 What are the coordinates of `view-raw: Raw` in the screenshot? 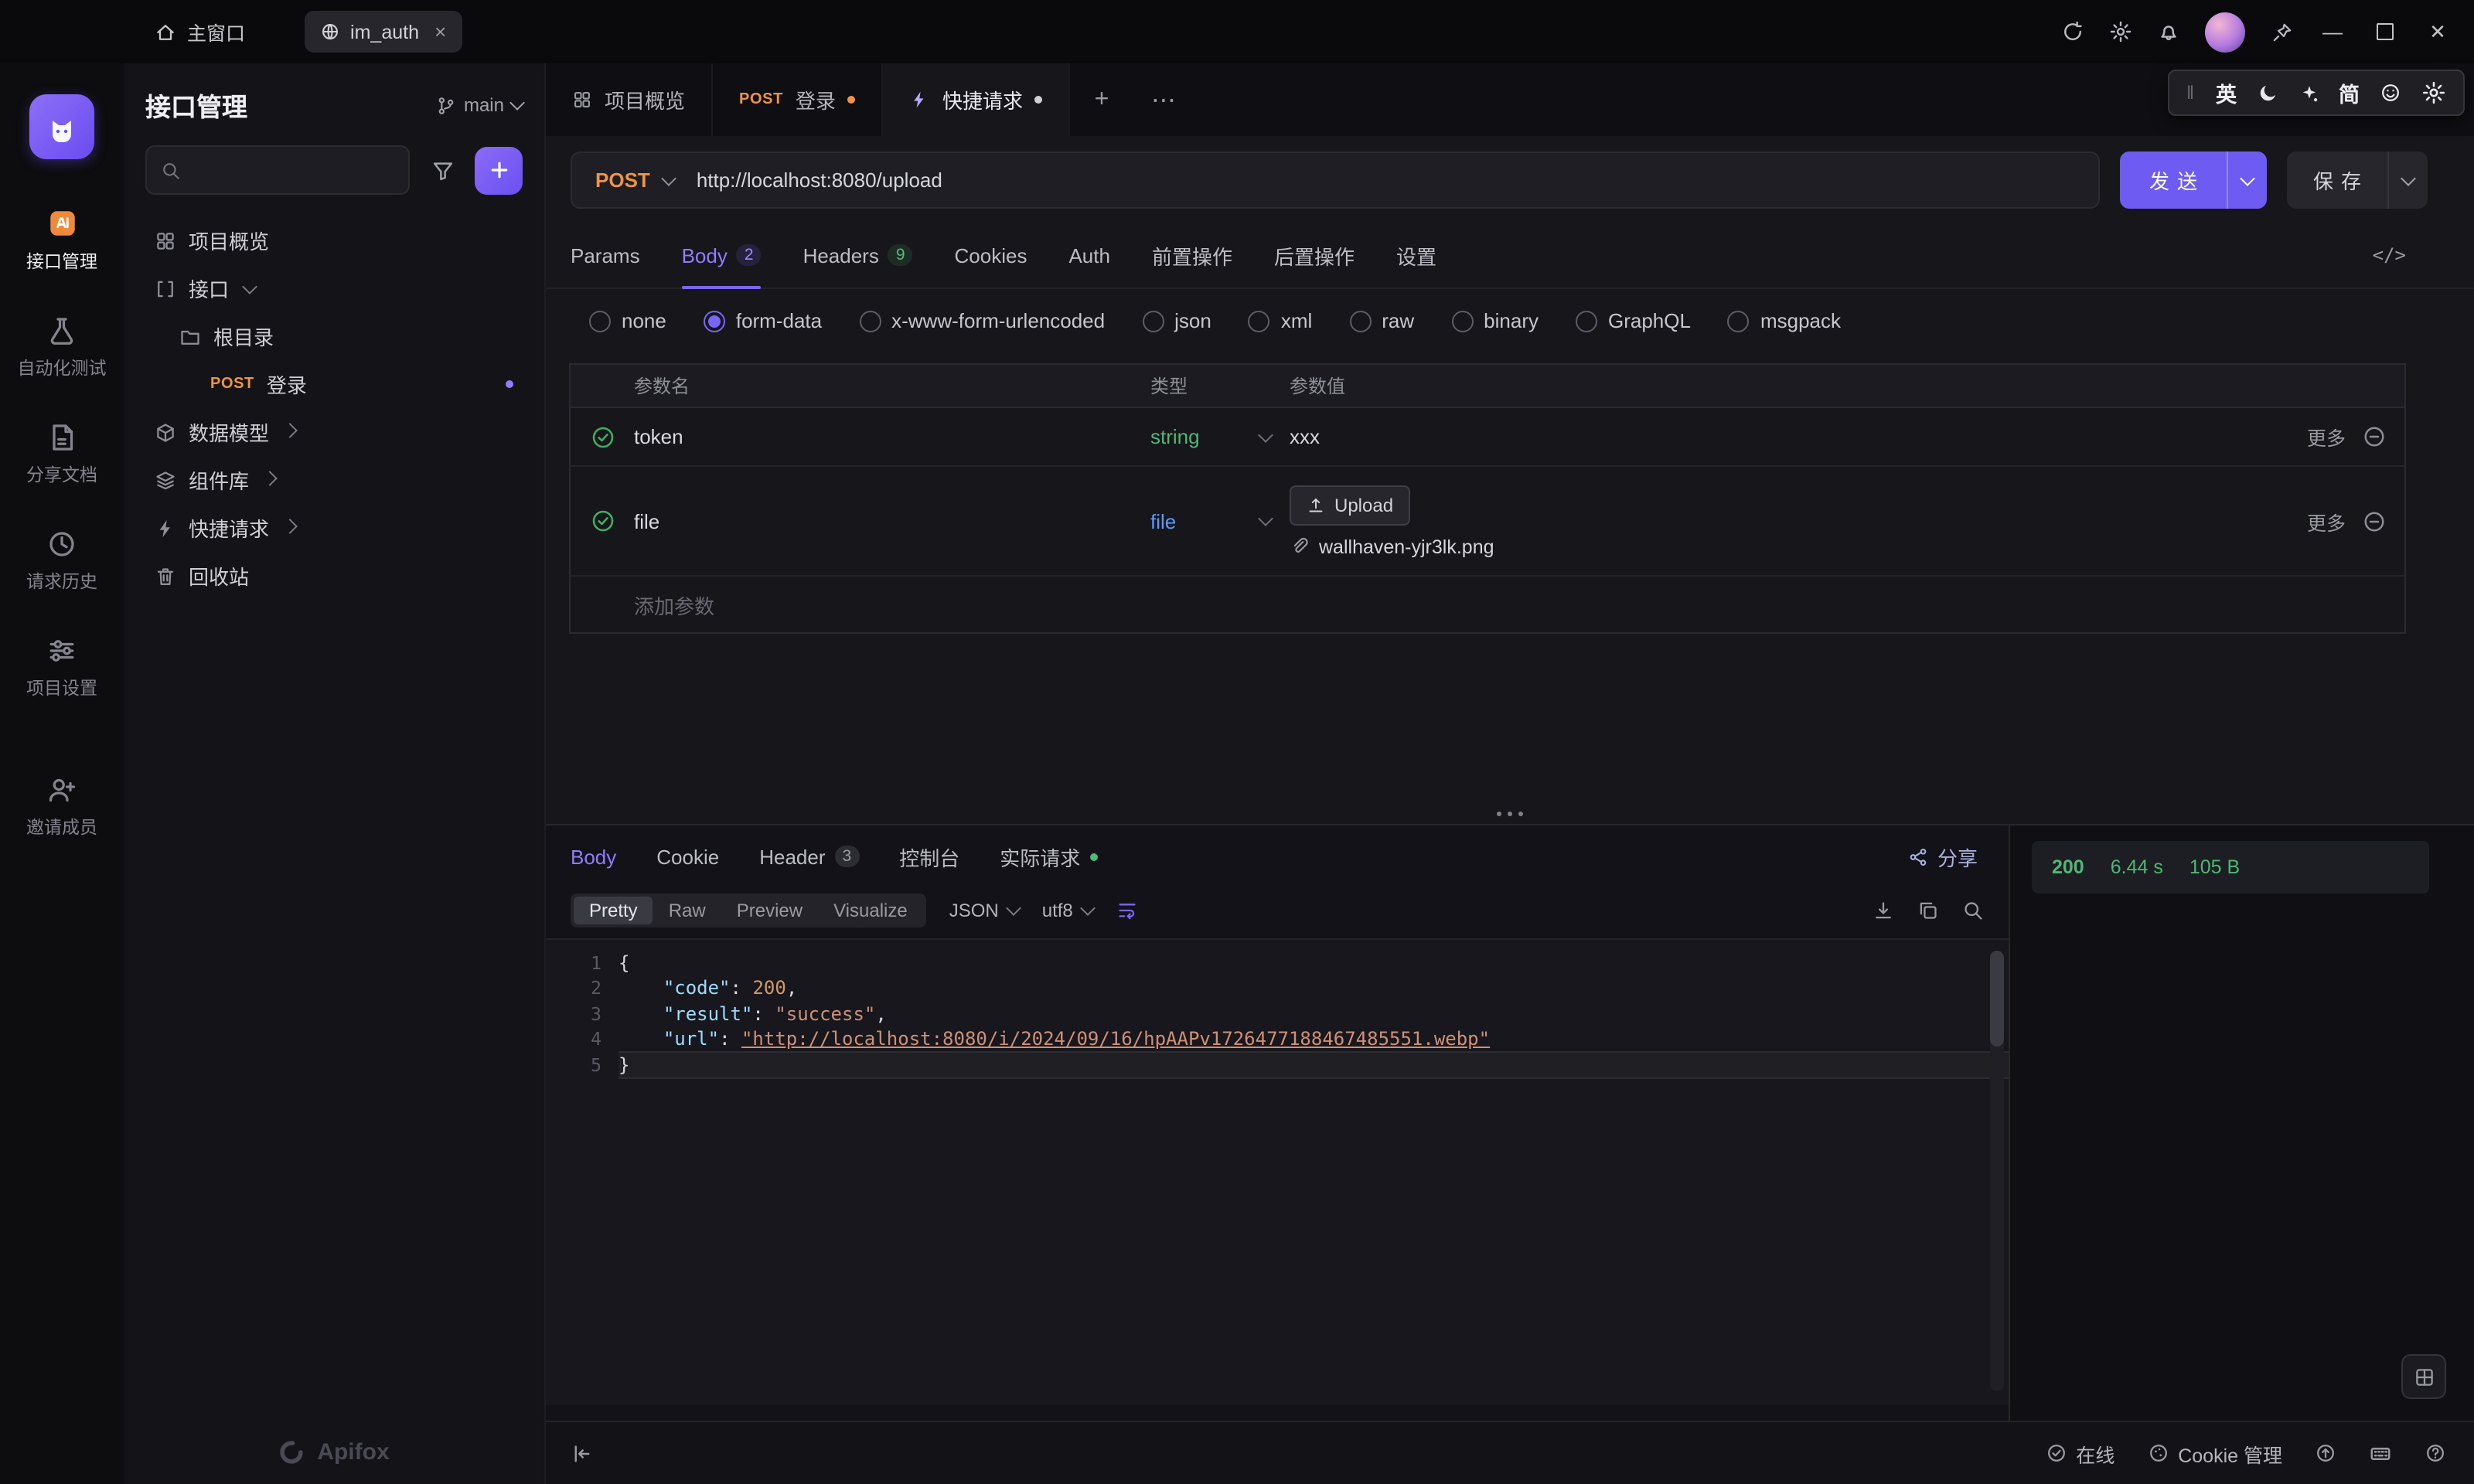 It's located at (687, 910).